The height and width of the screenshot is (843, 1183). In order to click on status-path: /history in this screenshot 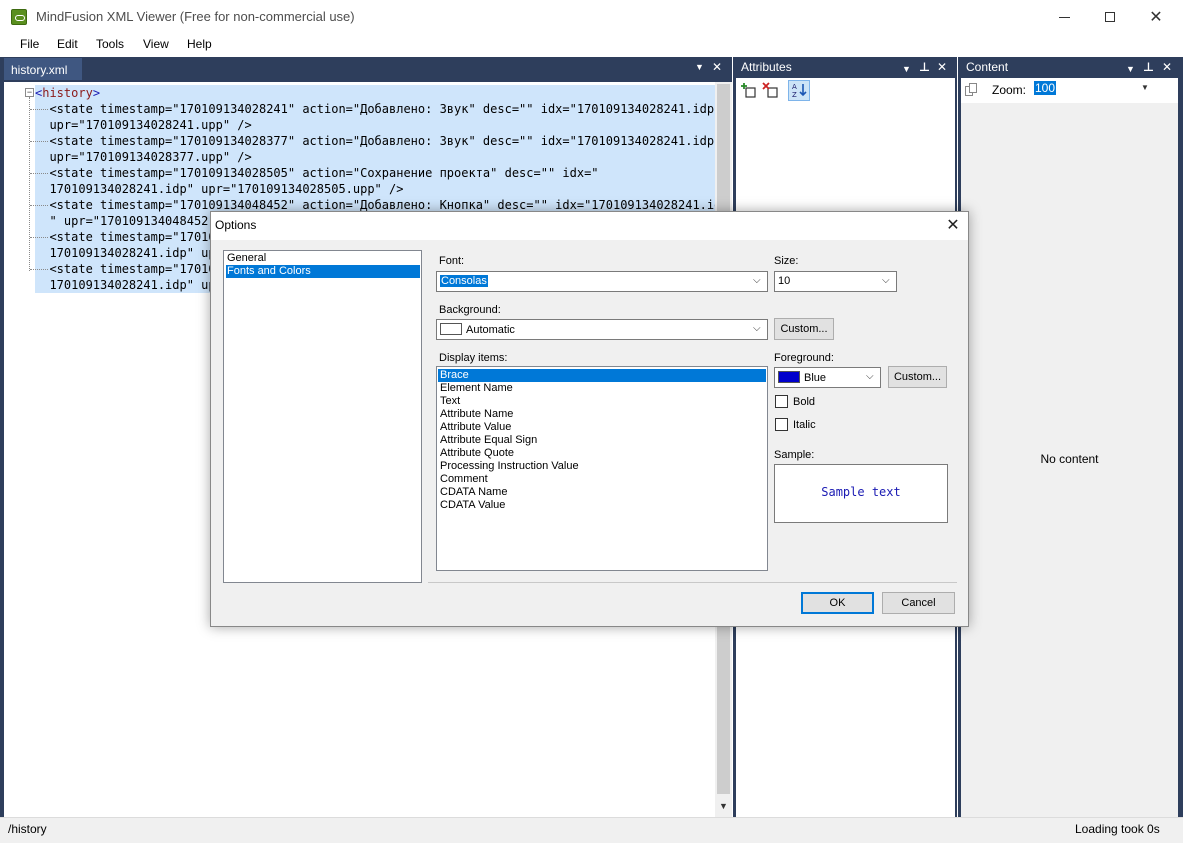, I will do `click(27, 829)`.